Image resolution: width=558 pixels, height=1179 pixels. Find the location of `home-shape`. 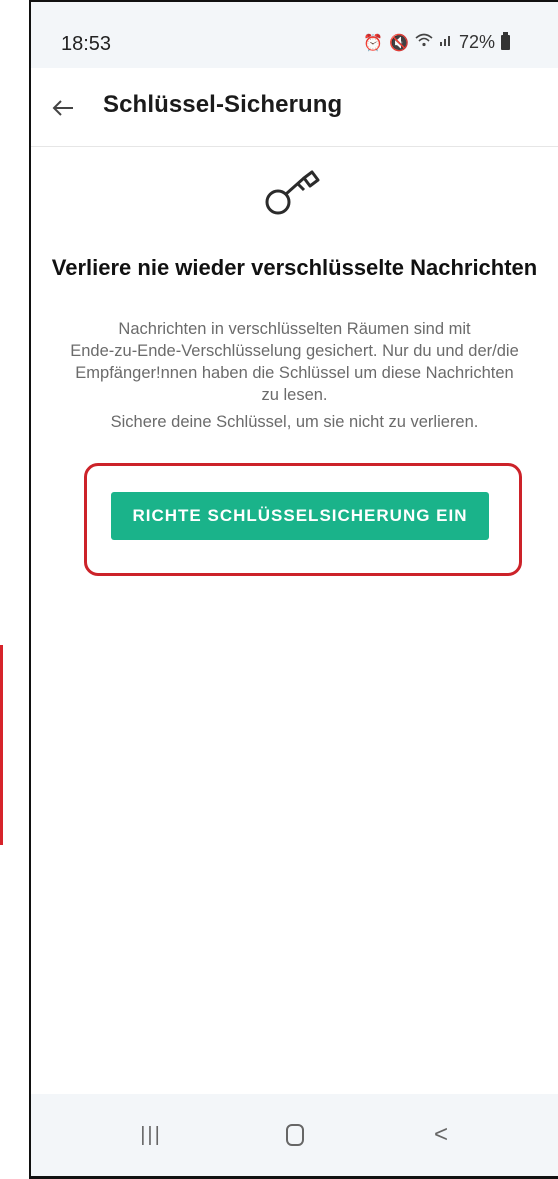

home-shape is located at coordinates (295, 1135).